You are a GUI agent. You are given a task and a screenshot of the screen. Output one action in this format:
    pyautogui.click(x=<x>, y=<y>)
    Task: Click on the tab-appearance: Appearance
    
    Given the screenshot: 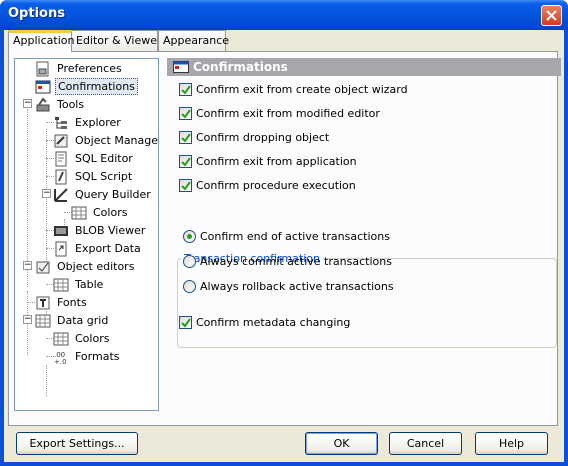 What is the action you would take?
    pyautogui.click(x=193, y=40)
    